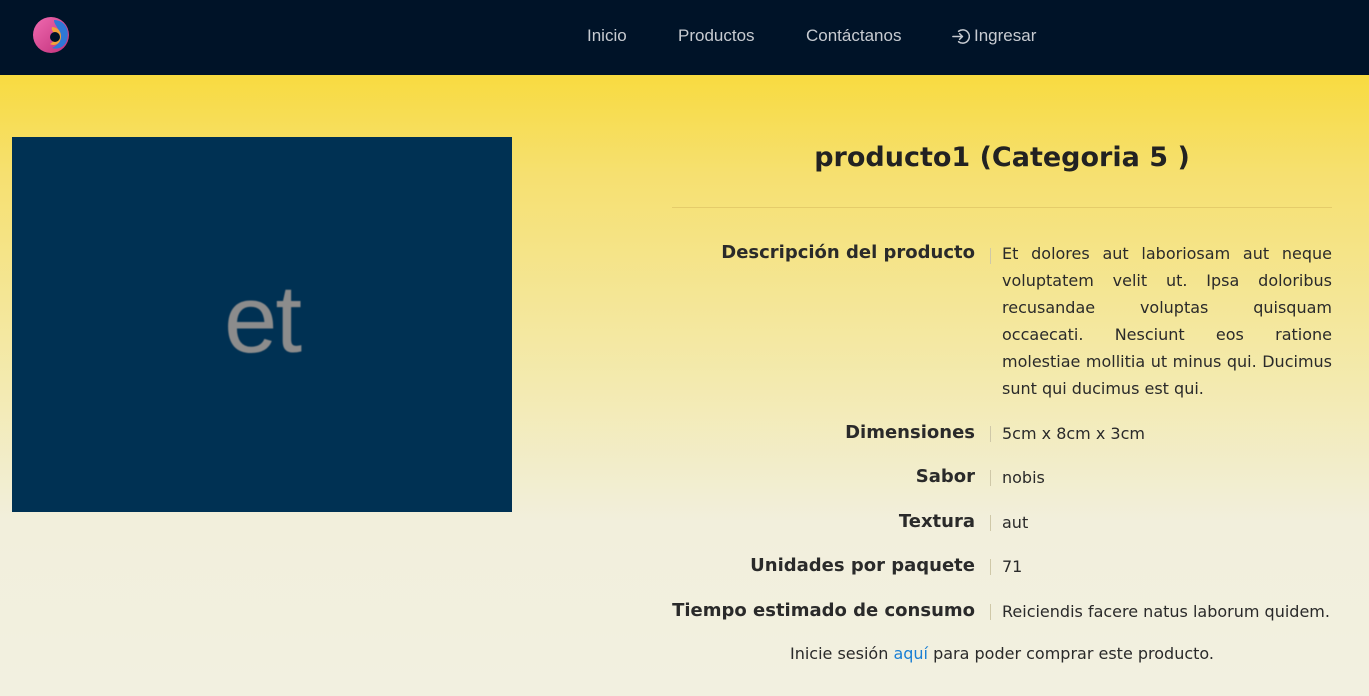 Image resolution: width=1369 pixels, height=696 pixels. I want to click on nav-link-ingresar: Ingresar, so click(993, 36).